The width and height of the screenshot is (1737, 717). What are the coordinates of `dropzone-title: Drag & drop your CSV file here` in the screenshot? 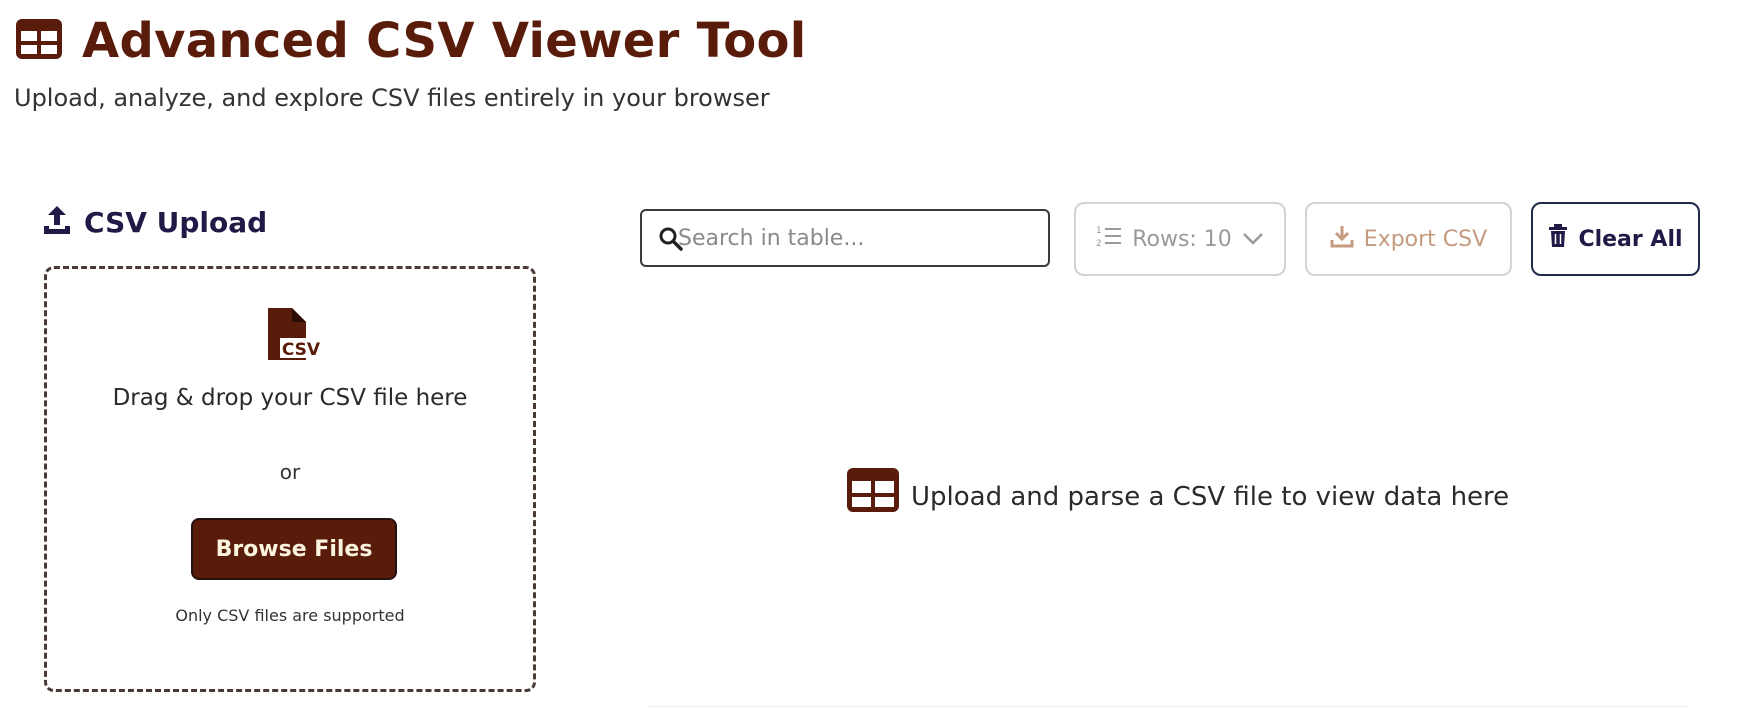 It's located at (290, 398).